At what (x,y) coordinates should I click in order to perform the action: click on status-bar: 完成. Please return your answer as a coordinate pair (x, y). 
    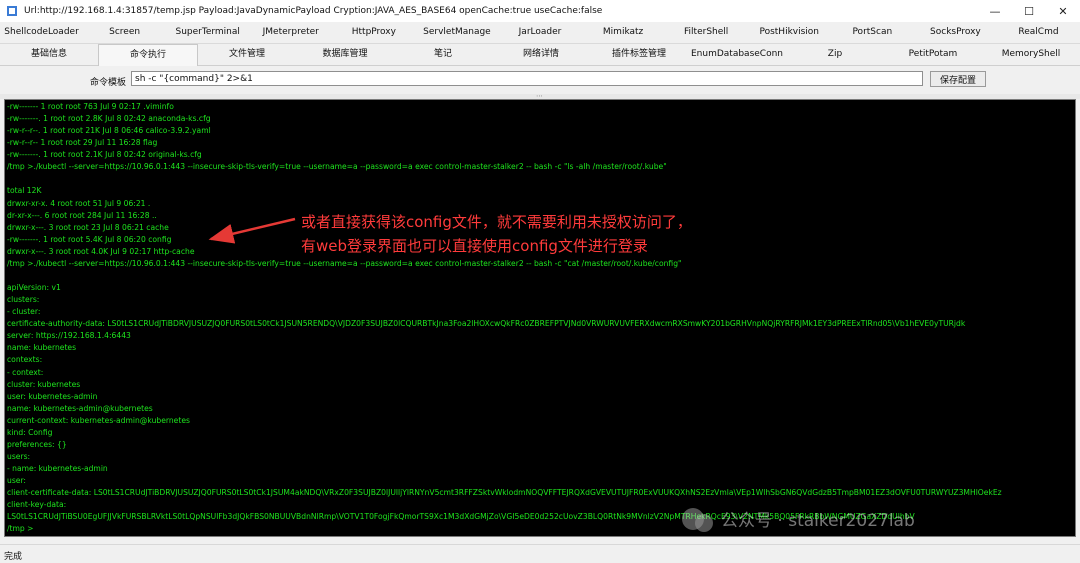
    Looking at the image, I should click on (540, 553).